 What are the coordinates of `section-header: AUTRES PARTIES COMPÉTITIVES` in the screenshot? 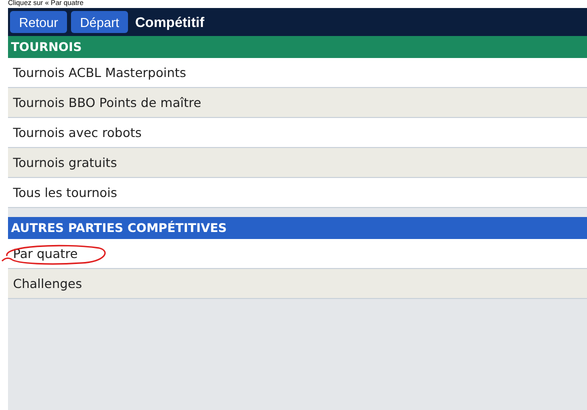 It's located at (297, 228).